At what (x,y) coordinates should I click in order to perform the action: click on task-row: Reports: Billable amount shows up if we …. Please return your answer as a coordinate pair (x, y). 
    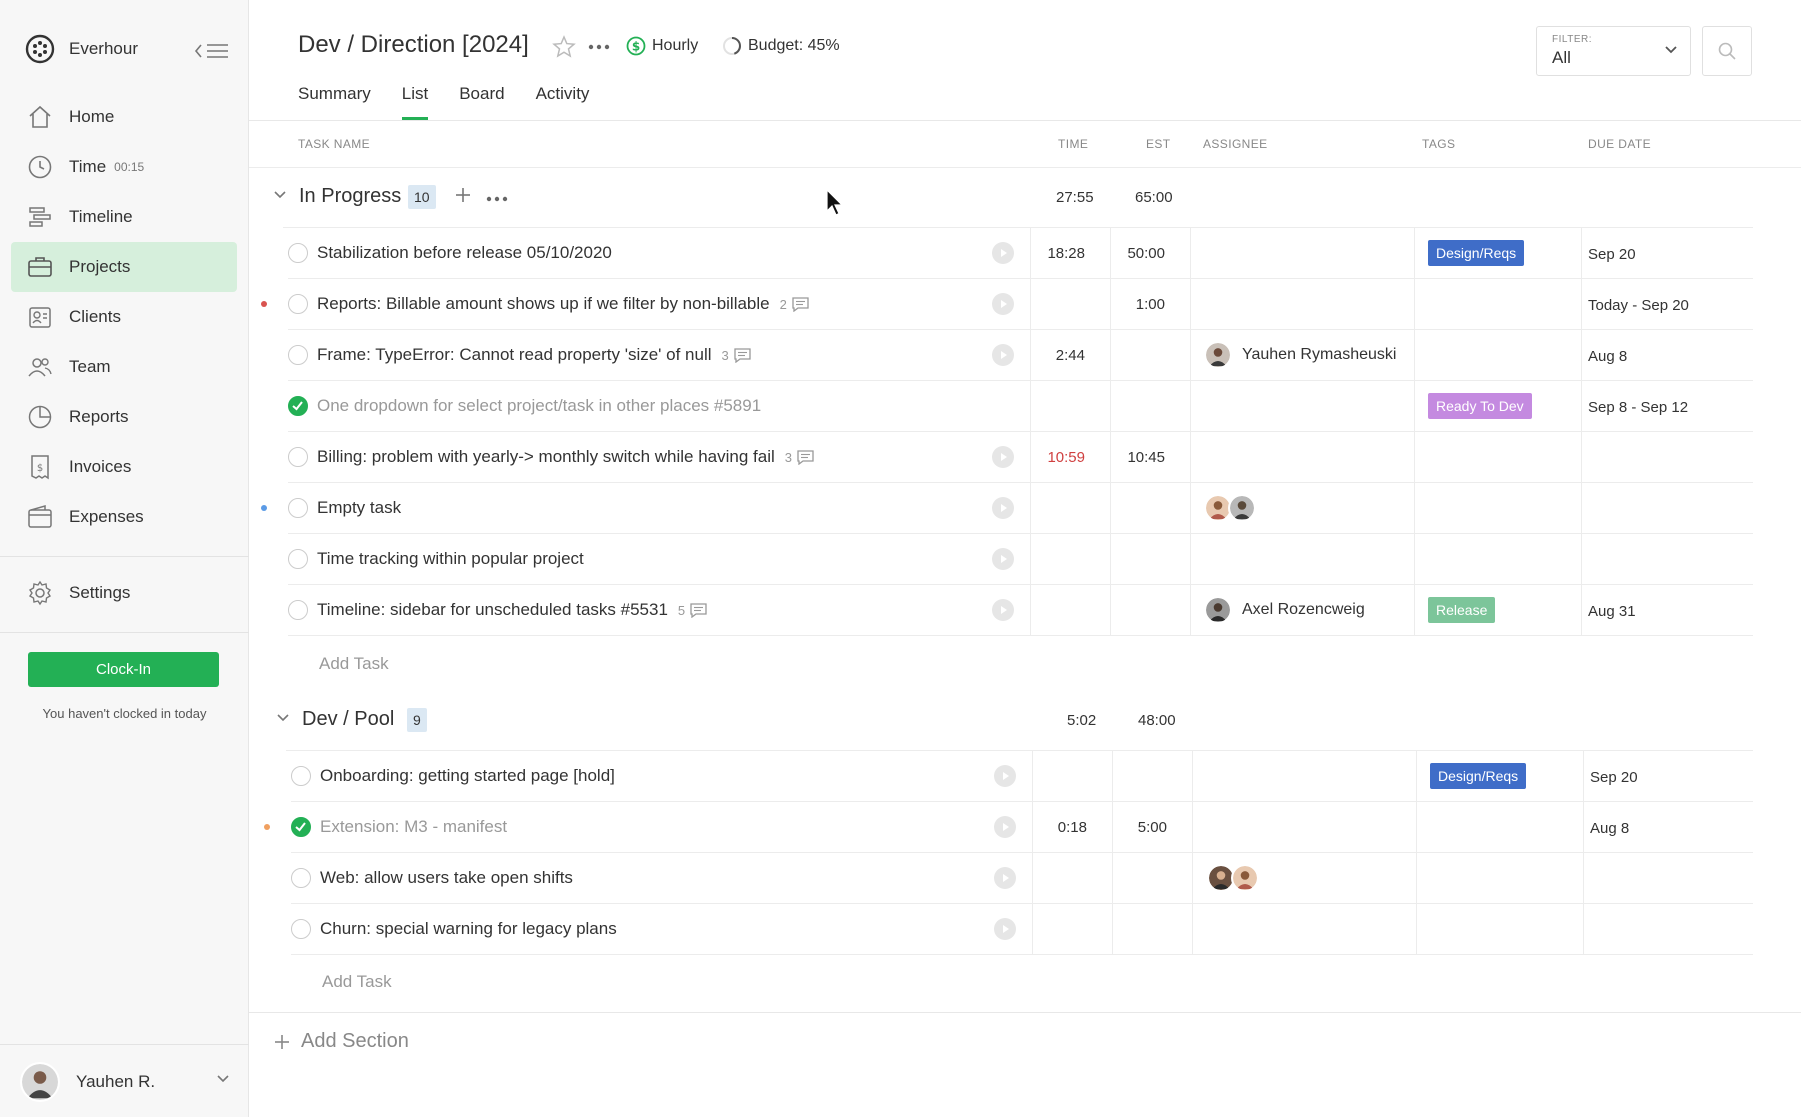
    Looking at the image, I should click on (1007, 304).